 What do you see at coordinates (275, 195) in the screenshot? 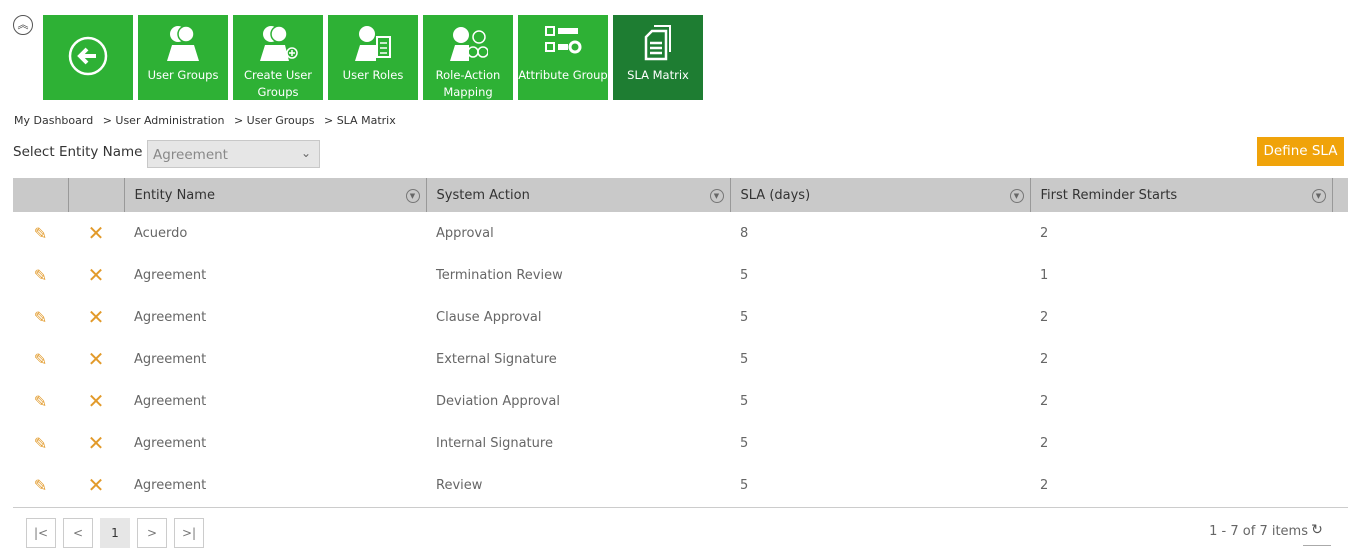
I see `column-header-entity-name: Entity Name ▼` at bounding box center [275, 195].